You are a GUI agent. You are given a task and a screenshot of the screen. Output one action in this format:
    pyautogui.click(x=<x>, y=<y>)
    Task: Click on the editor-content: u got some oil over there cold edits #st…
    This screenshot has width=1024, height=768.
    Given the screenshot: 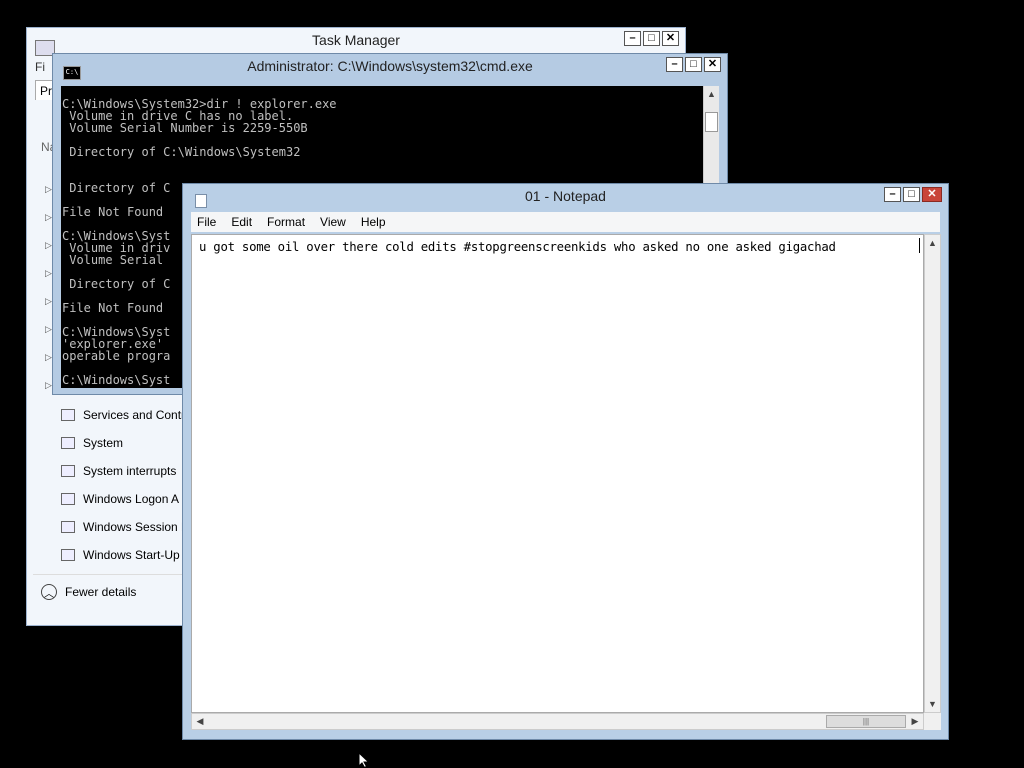 What is the action you would take?
    pyautogui.click(x=517, y=247)
    